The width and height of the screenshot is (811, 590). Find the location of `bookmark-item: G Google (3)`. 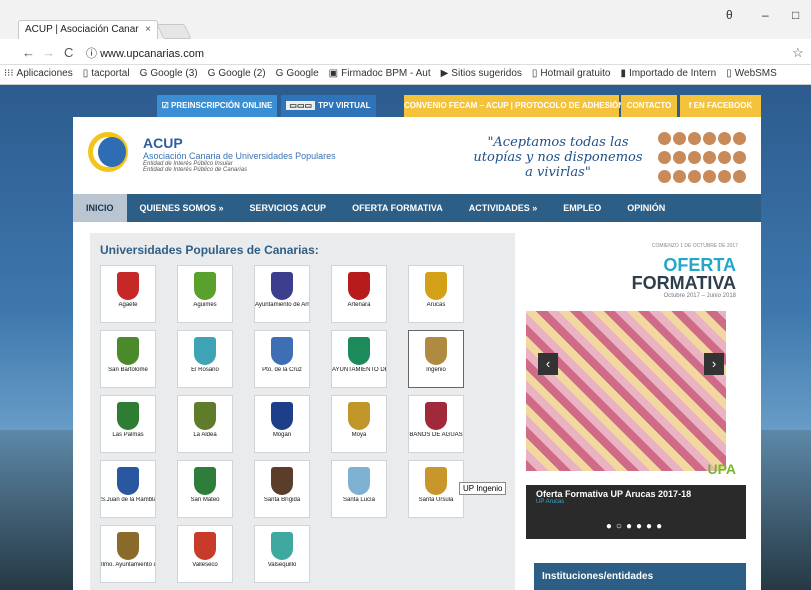

bookmark-item: G Google (3) is located at coordinates (169, 73).